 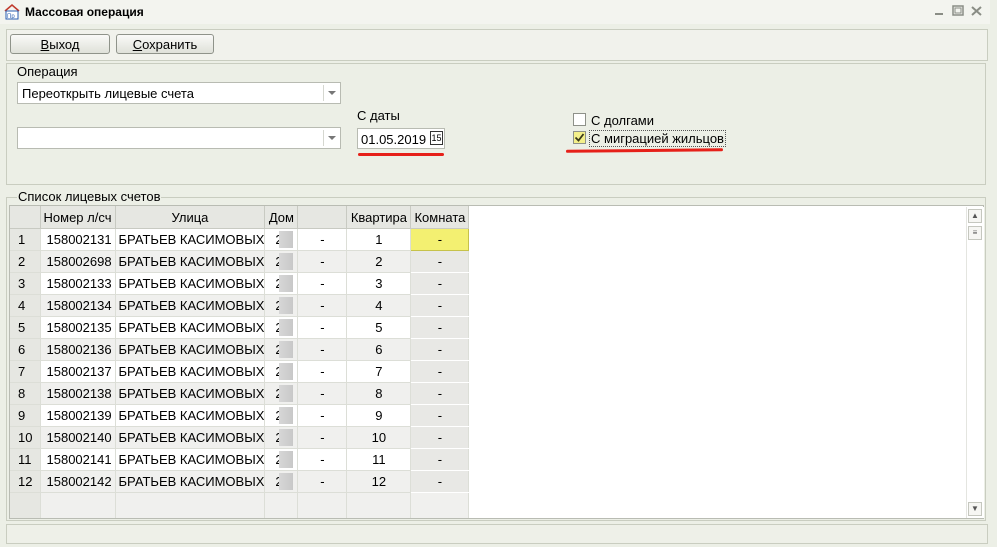 I want to click on row-number: 7, so click(x=25, y=371).